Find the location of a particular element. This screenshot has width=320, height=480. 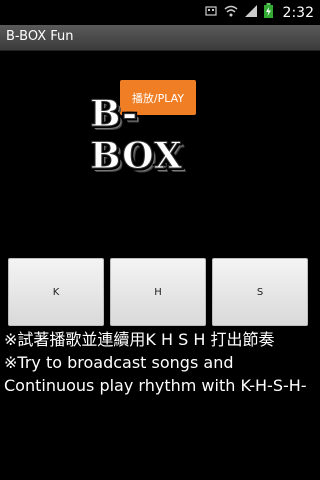

key-h-button: H is located at coordinates (158, 292).